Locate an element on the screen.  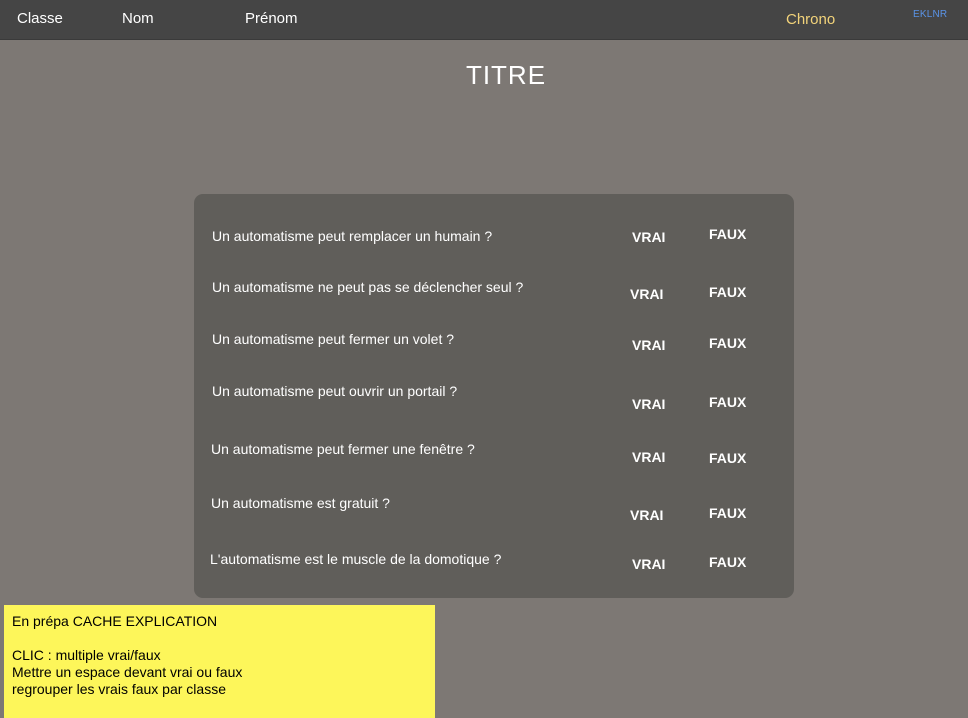
chrono-label: Chrono is located at coordinates (811, 19).